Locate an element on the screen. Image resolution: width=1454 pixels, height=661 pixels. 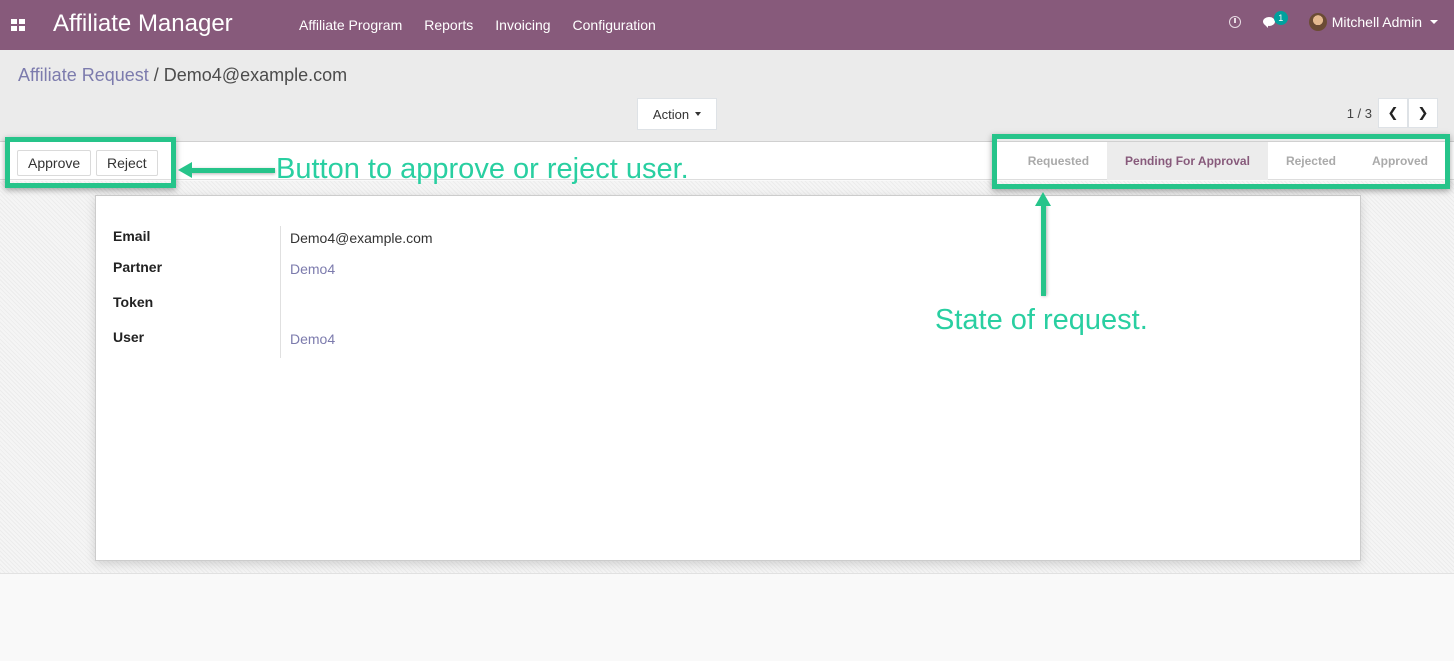
app-brand: Affiliate Manager is located at coordinates (143, 24).